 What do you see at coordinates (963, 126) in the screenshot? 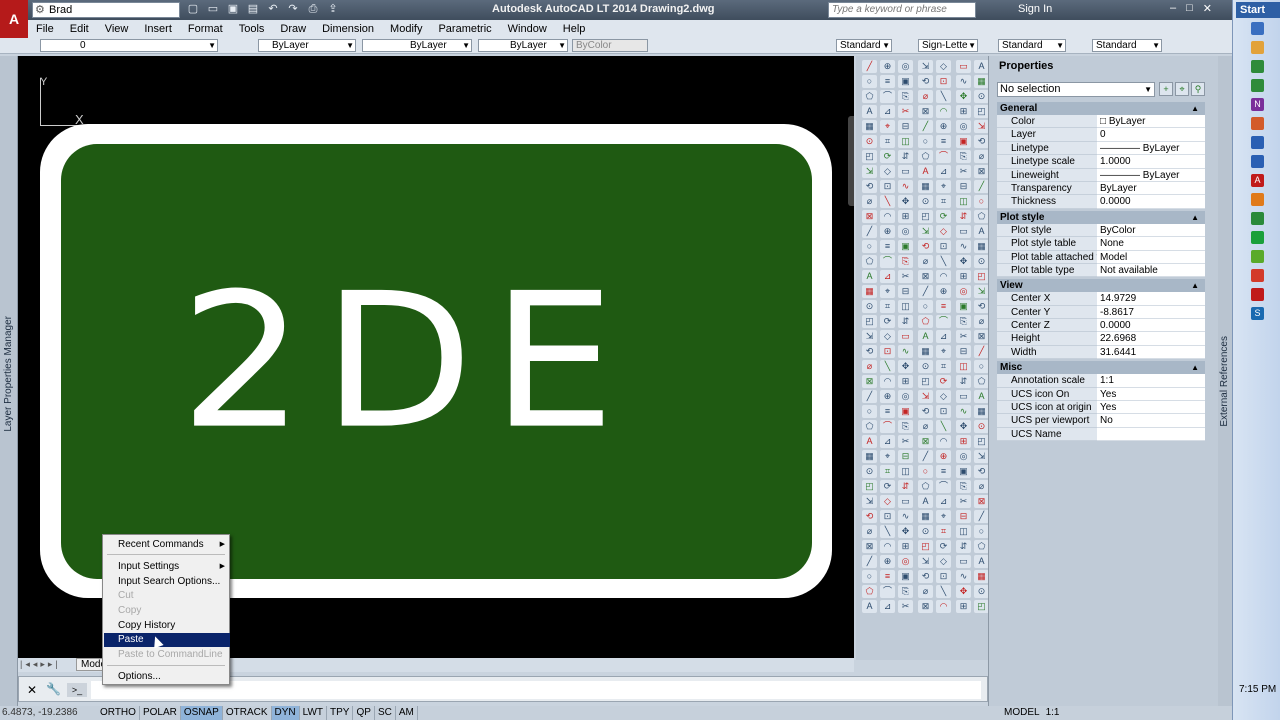
I see `tool-button-icon: ◎` at bounding box center [963, 126].